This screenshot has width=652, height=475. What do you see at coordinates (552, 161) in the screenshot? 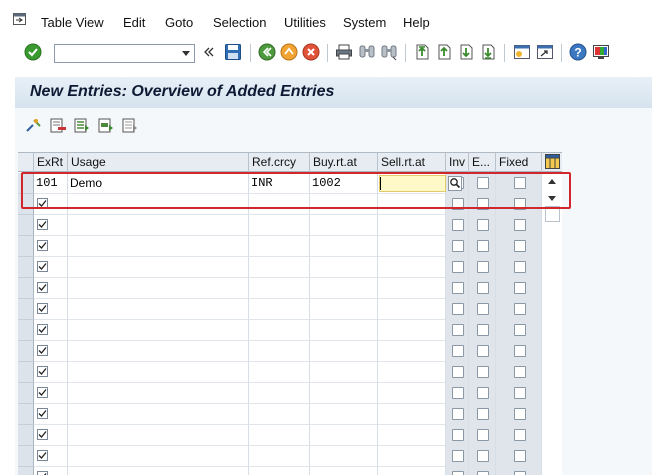
I see `table-settings-icon` at bounding box center [552, 161].